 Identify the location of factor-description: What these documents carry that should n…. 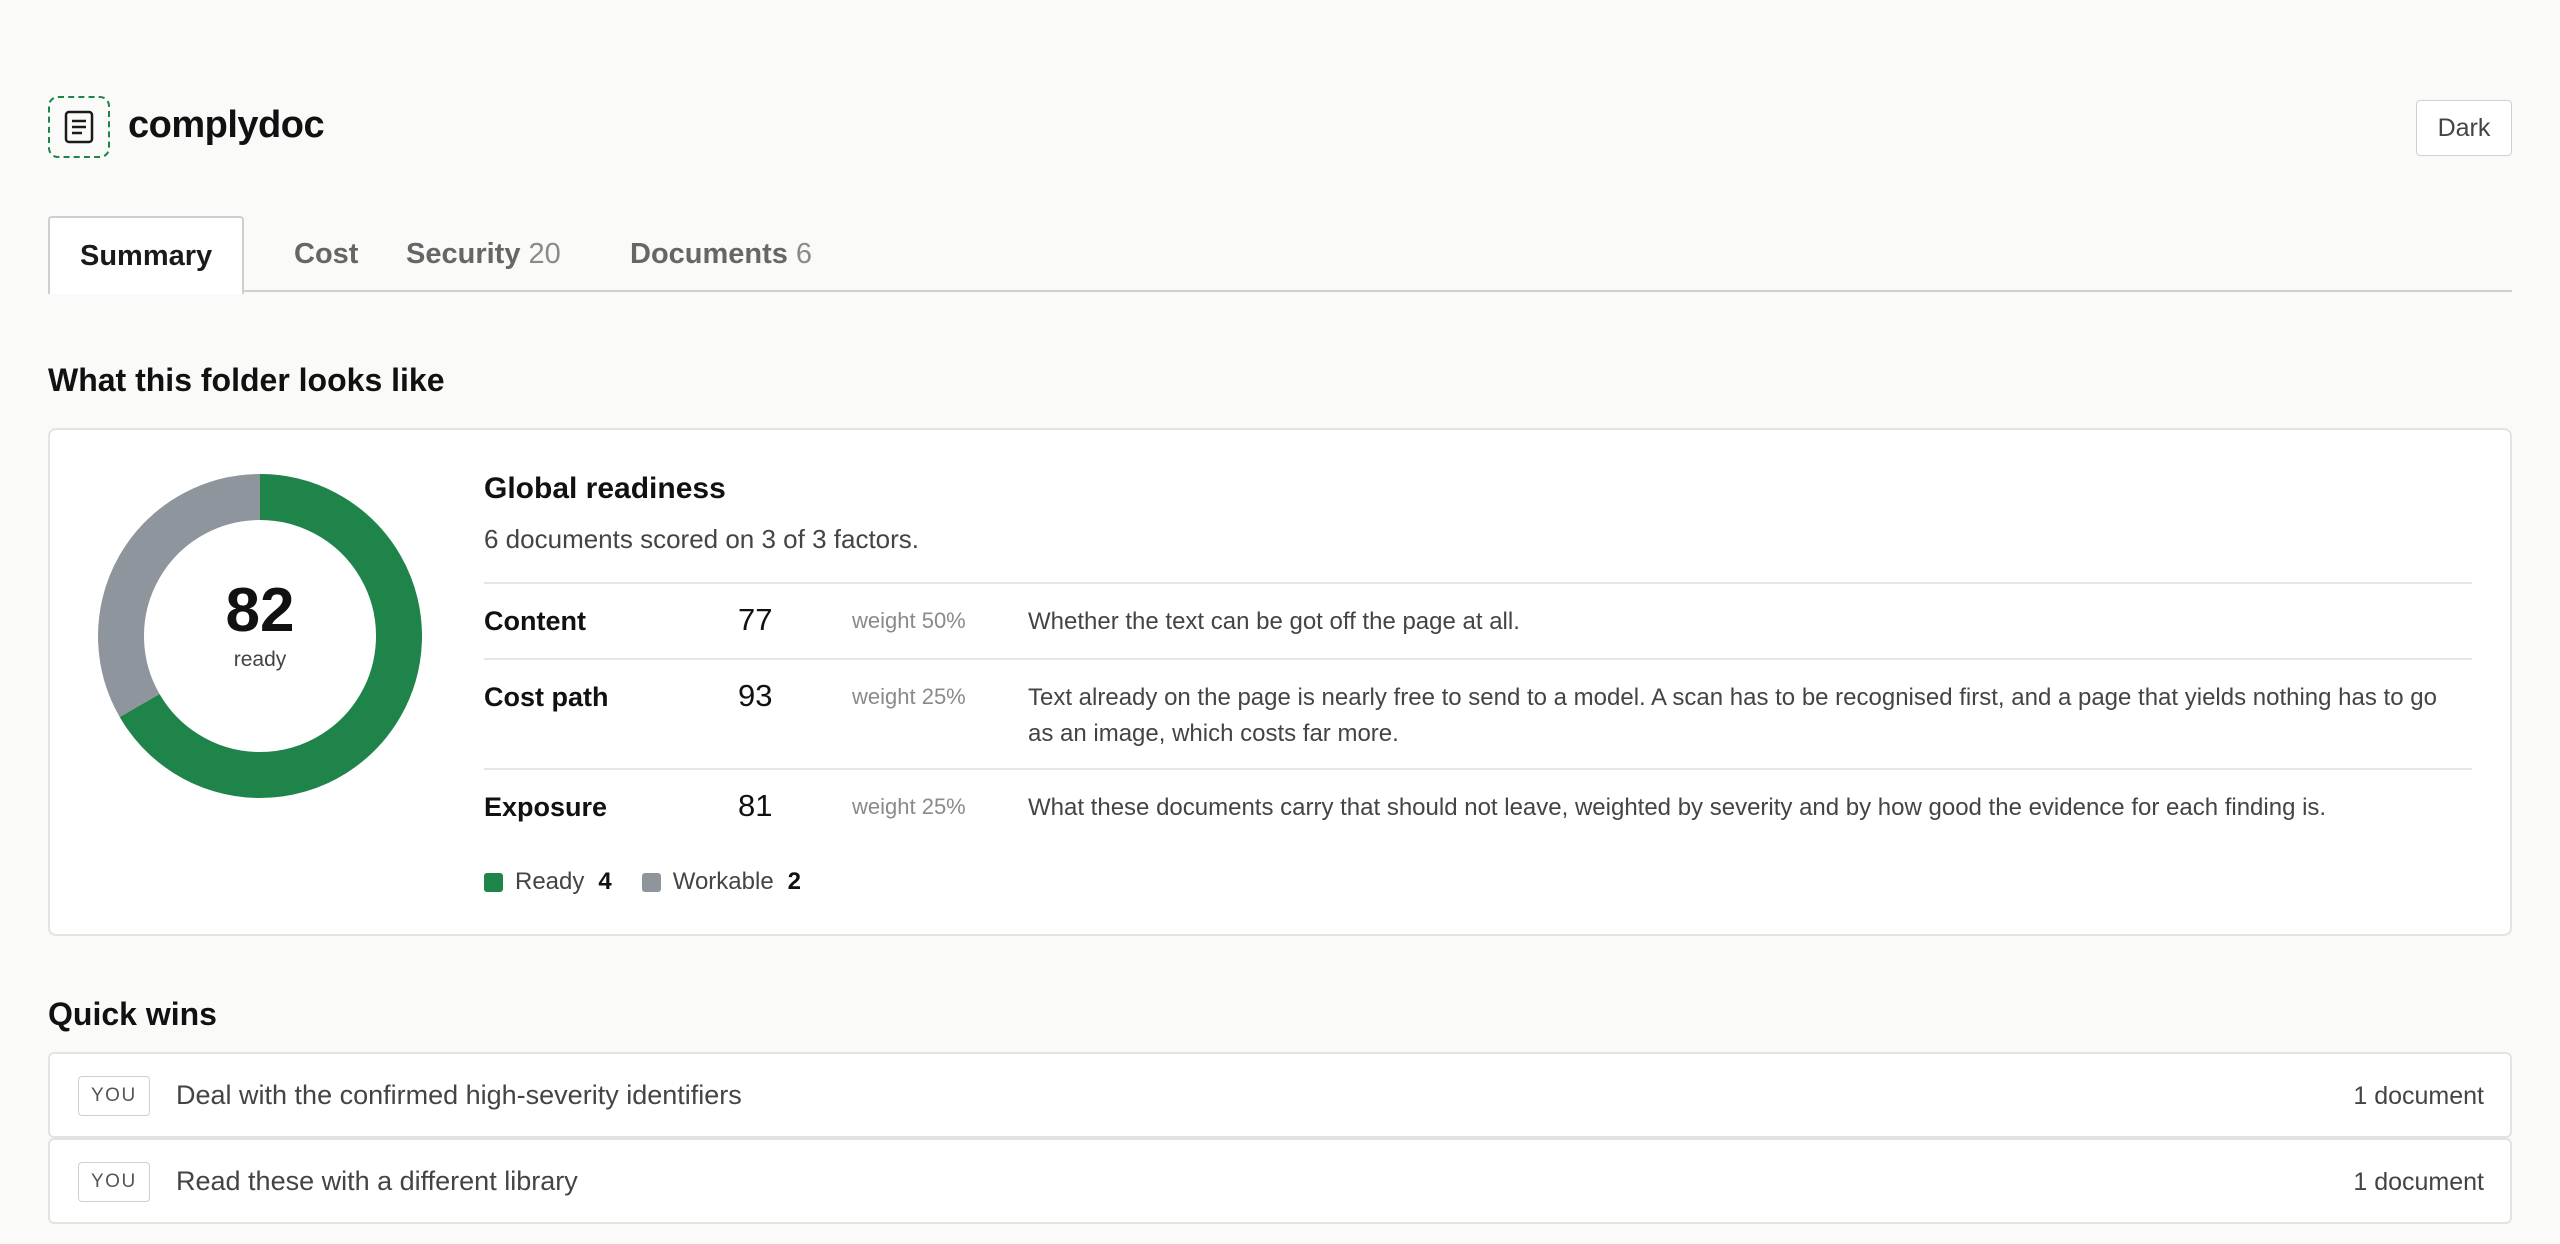
(1677, 807).